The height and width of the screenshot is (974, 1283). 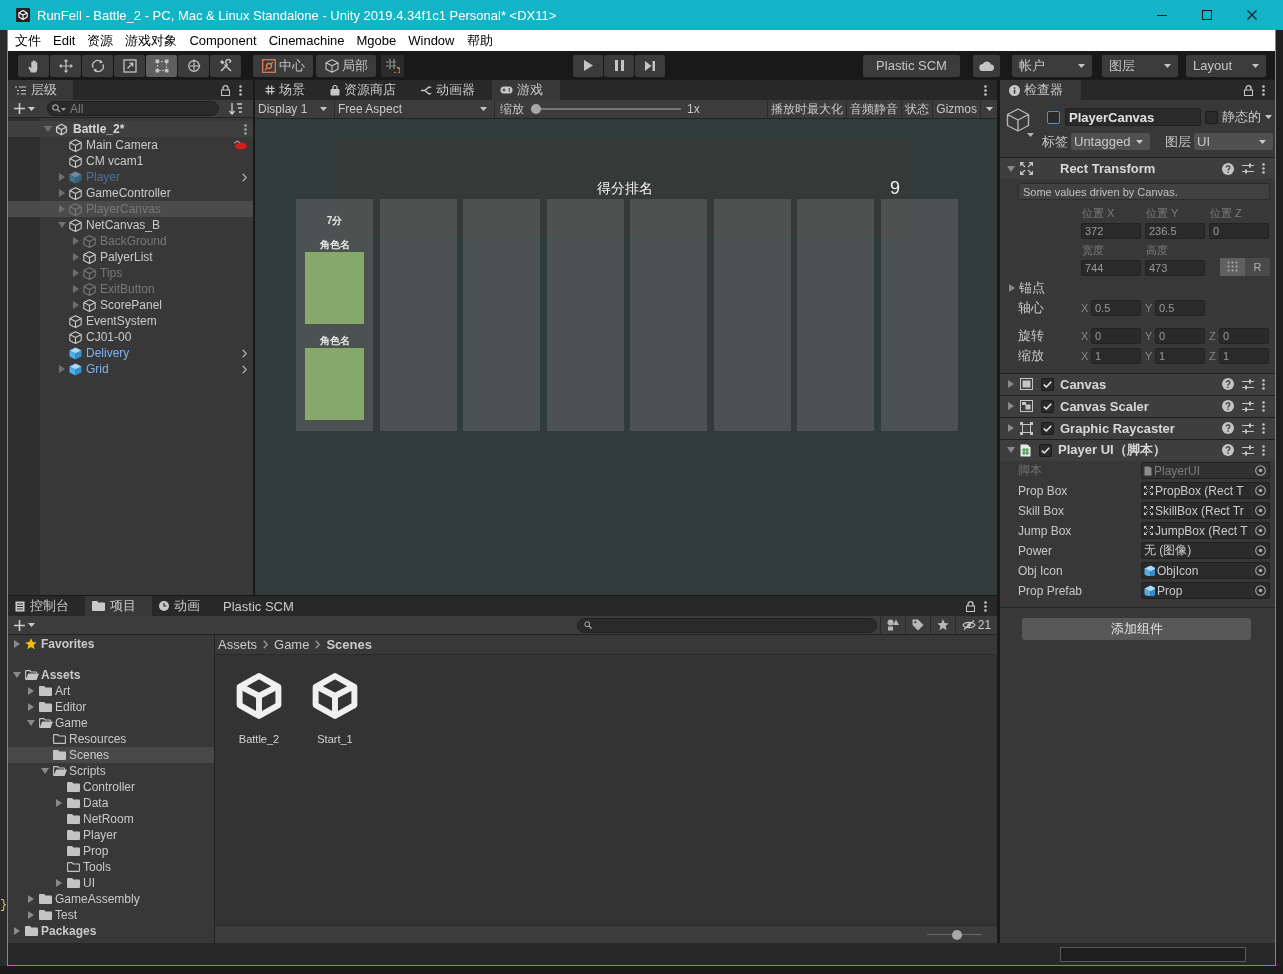 I want to click on custom-tool-button, so click(x=225, y=65).